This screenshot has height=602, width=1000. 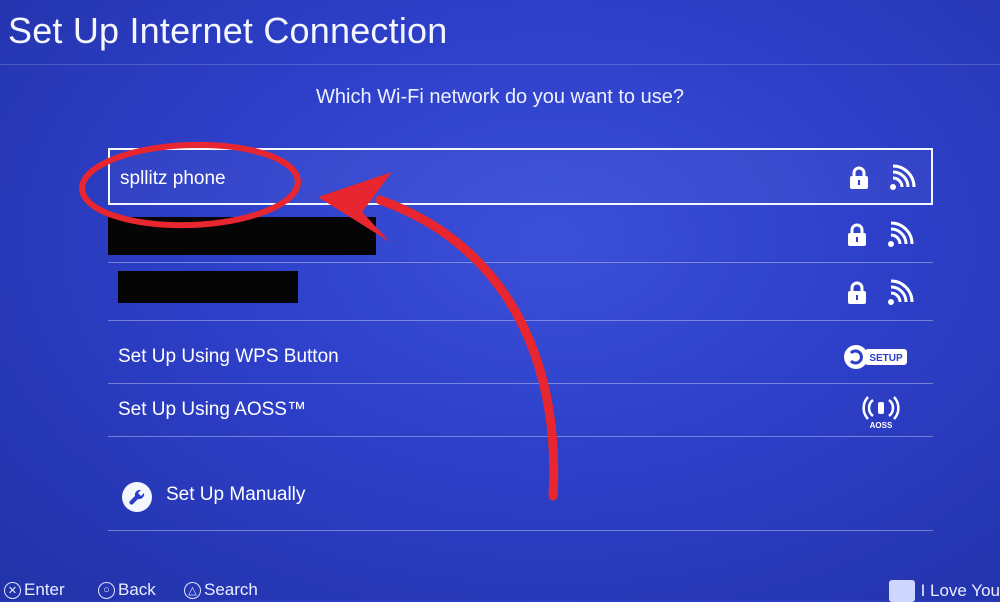 I want to click on controller-hints: ✕ Enter ○ Back △ Search I Love You, so click(x=500, y=590).